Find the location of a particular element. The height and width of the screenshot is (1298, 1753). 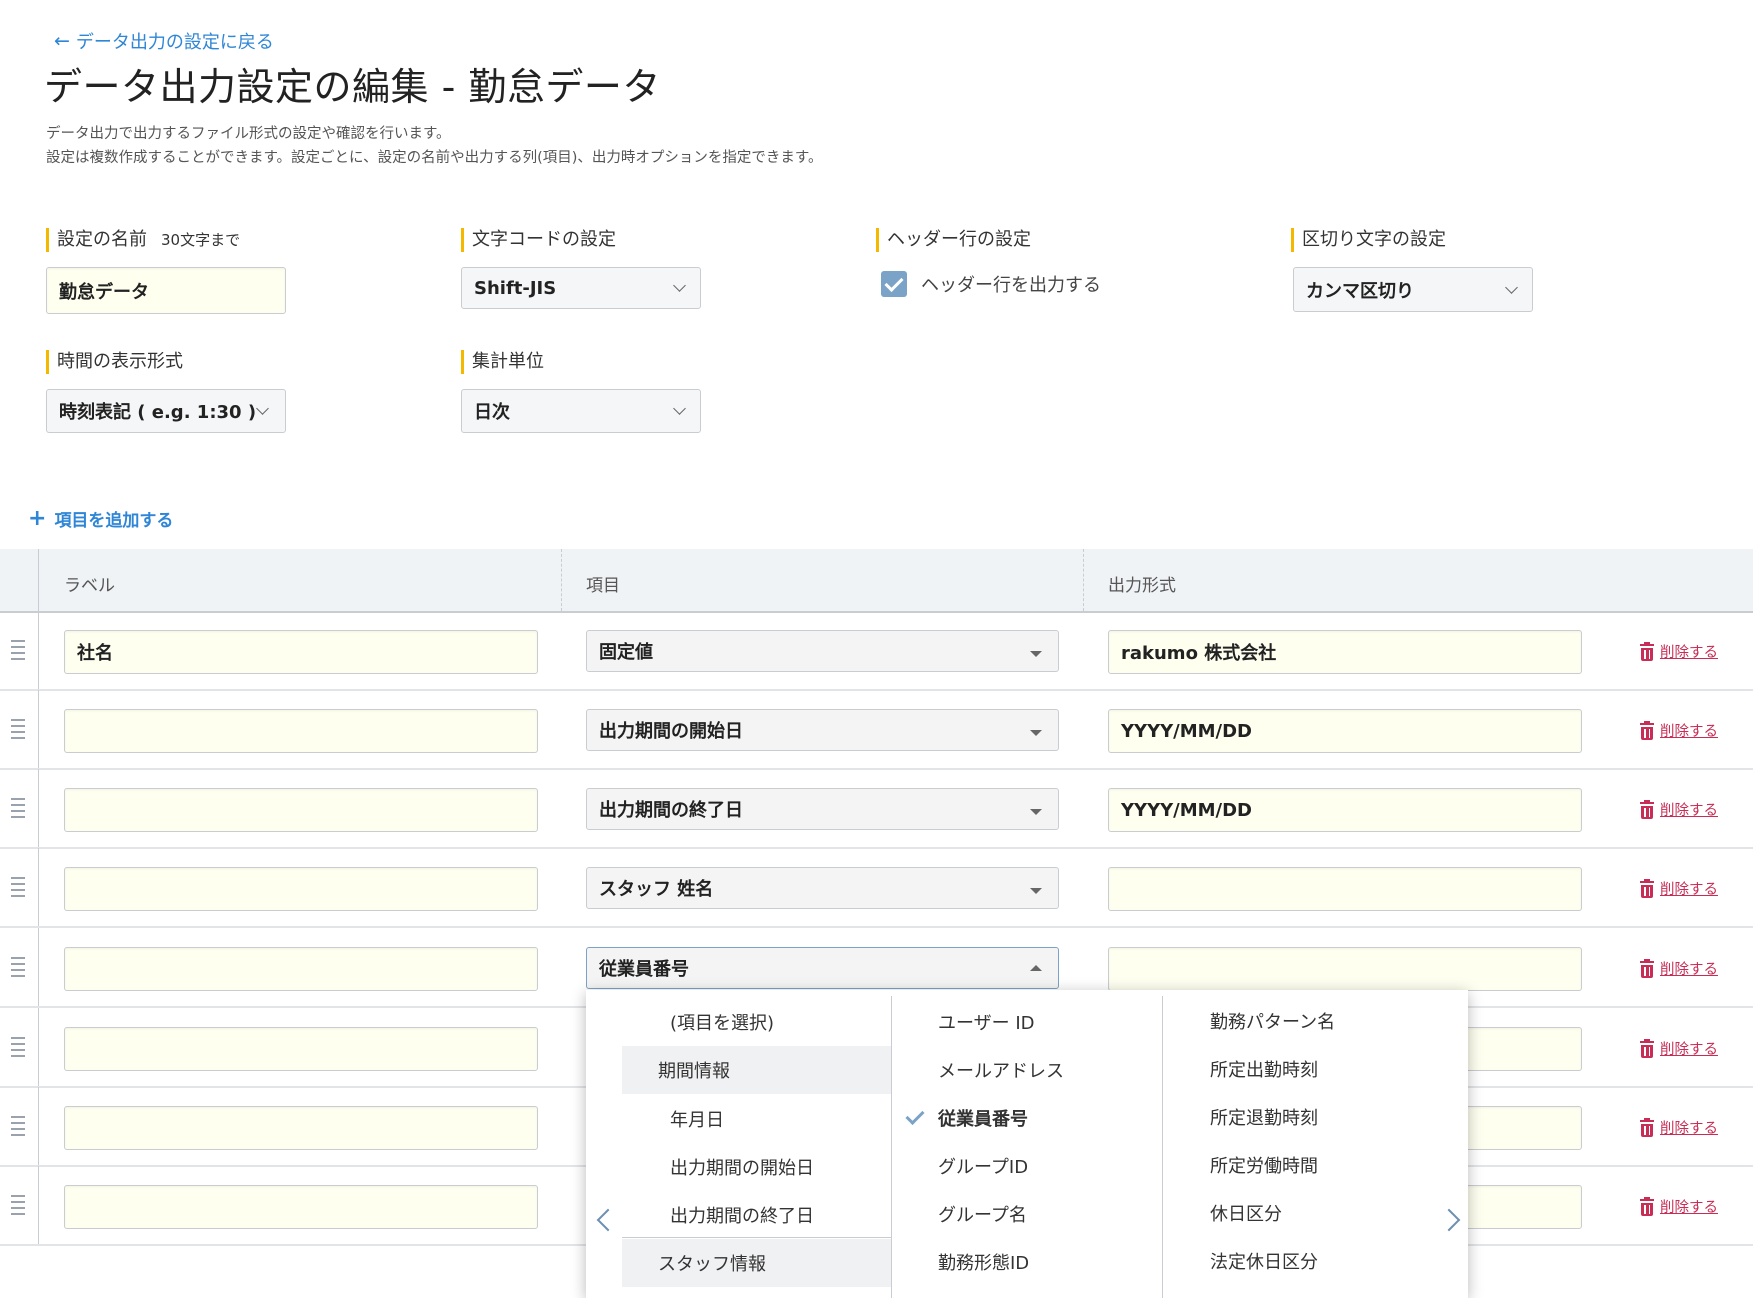

dropdown-option: メールアドレス is located at coordinates (1001, 1070).